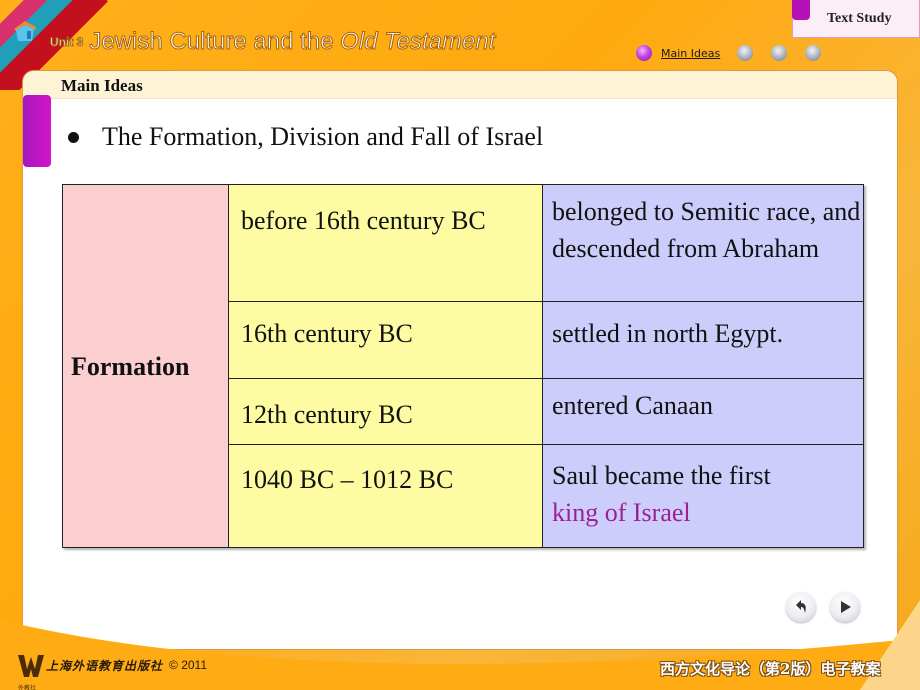 The image size is (920, 690). I want to click on date-cell: 1040 BC – 1012 BC, so click(385, 496).